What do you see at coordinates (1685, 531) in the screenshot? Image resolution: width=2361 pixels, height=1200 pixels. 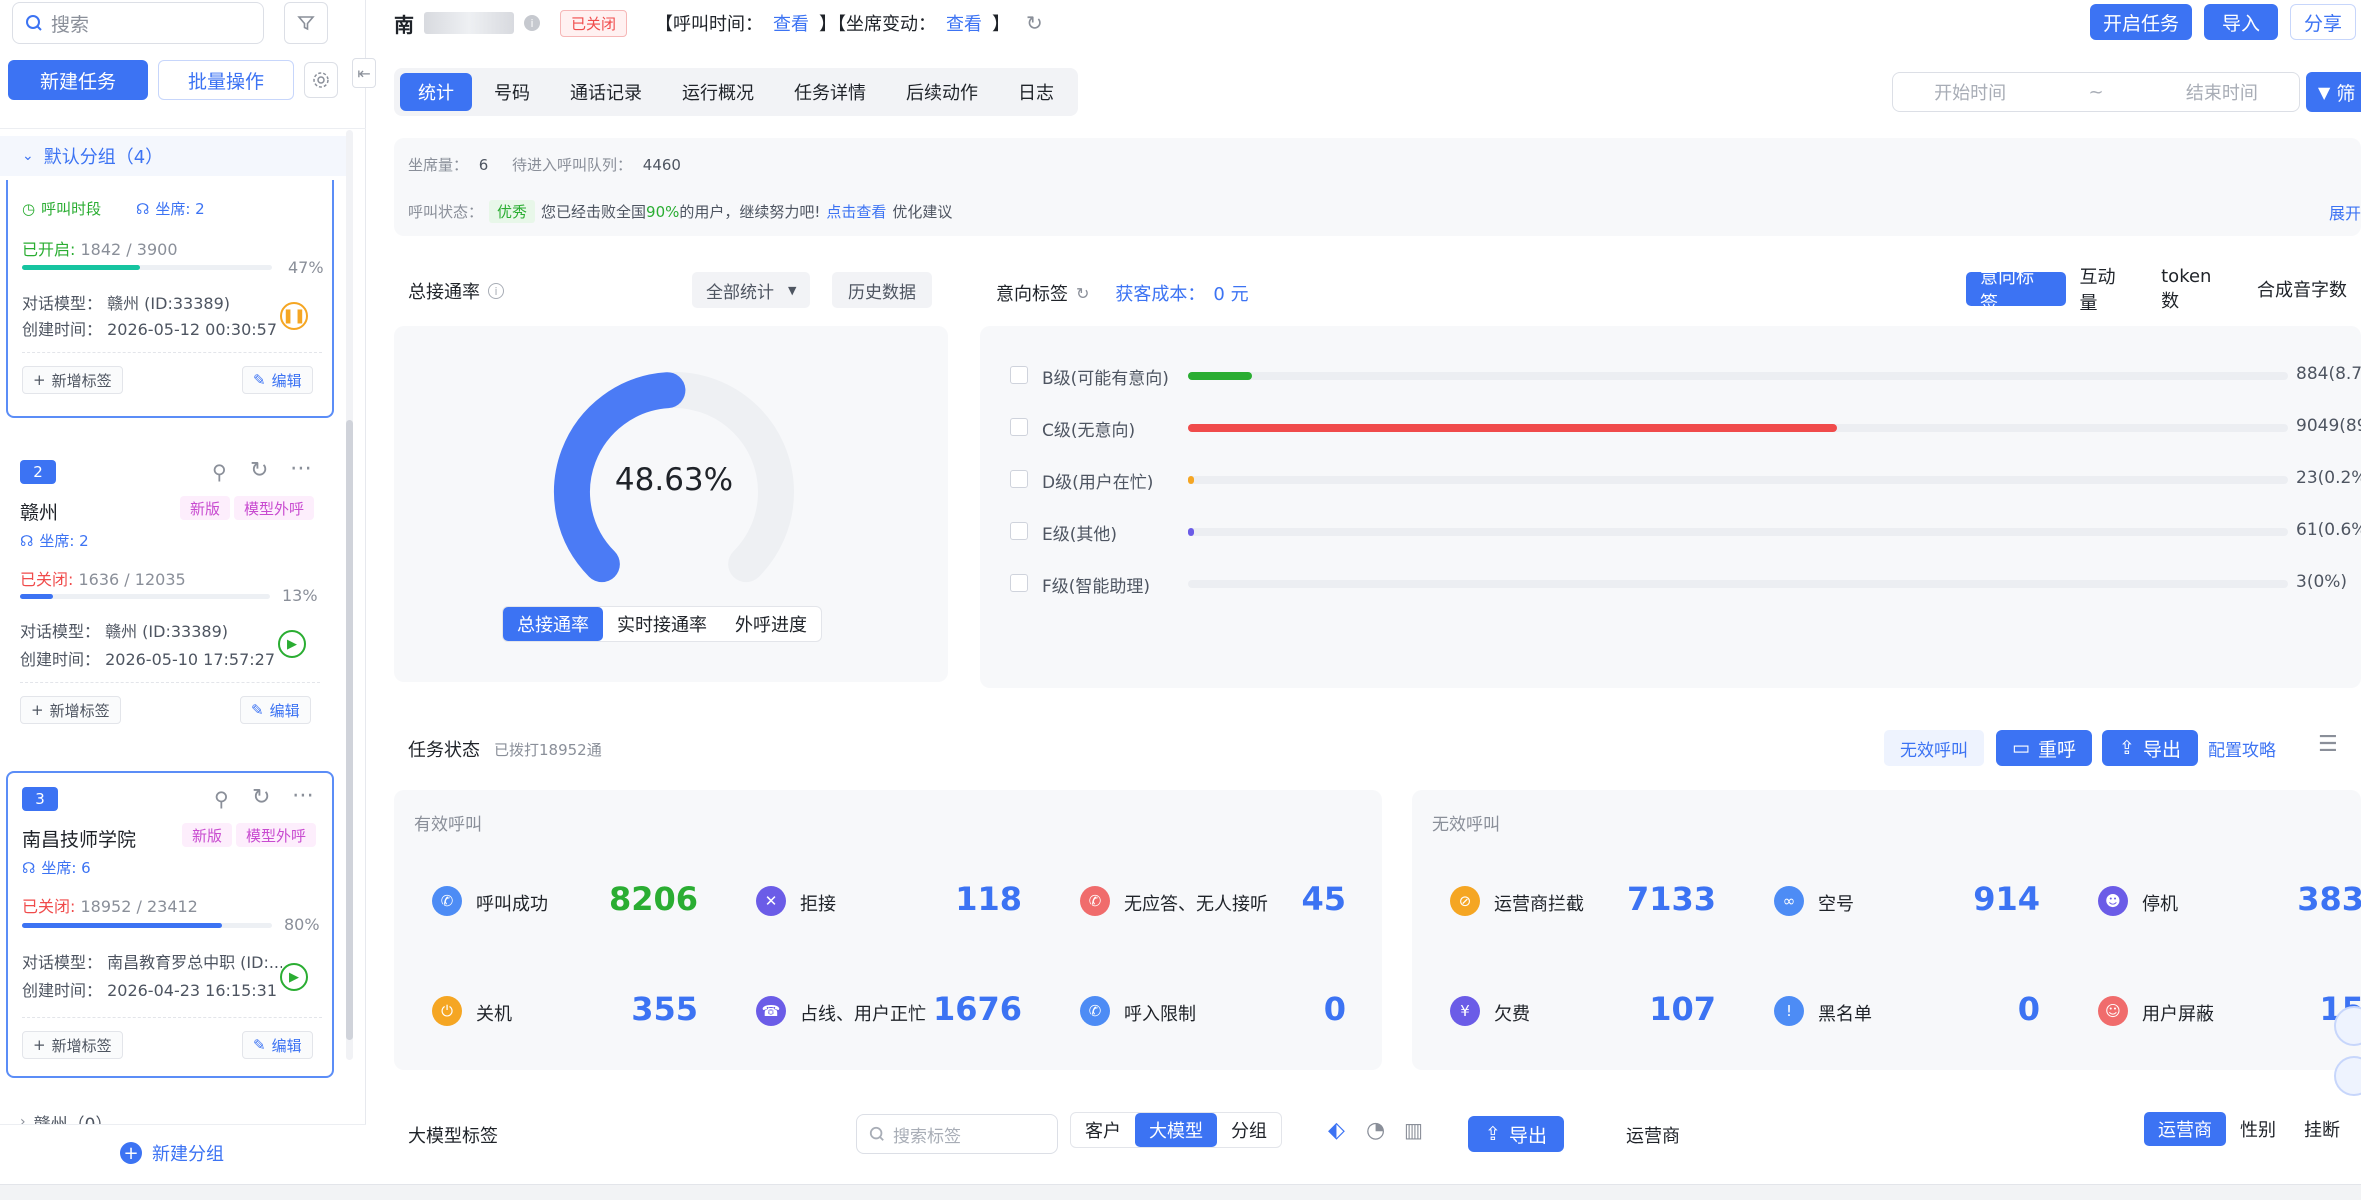 I see `intent-row: E级(其他) 61(0.6%` at bounding box center [1685, 531].